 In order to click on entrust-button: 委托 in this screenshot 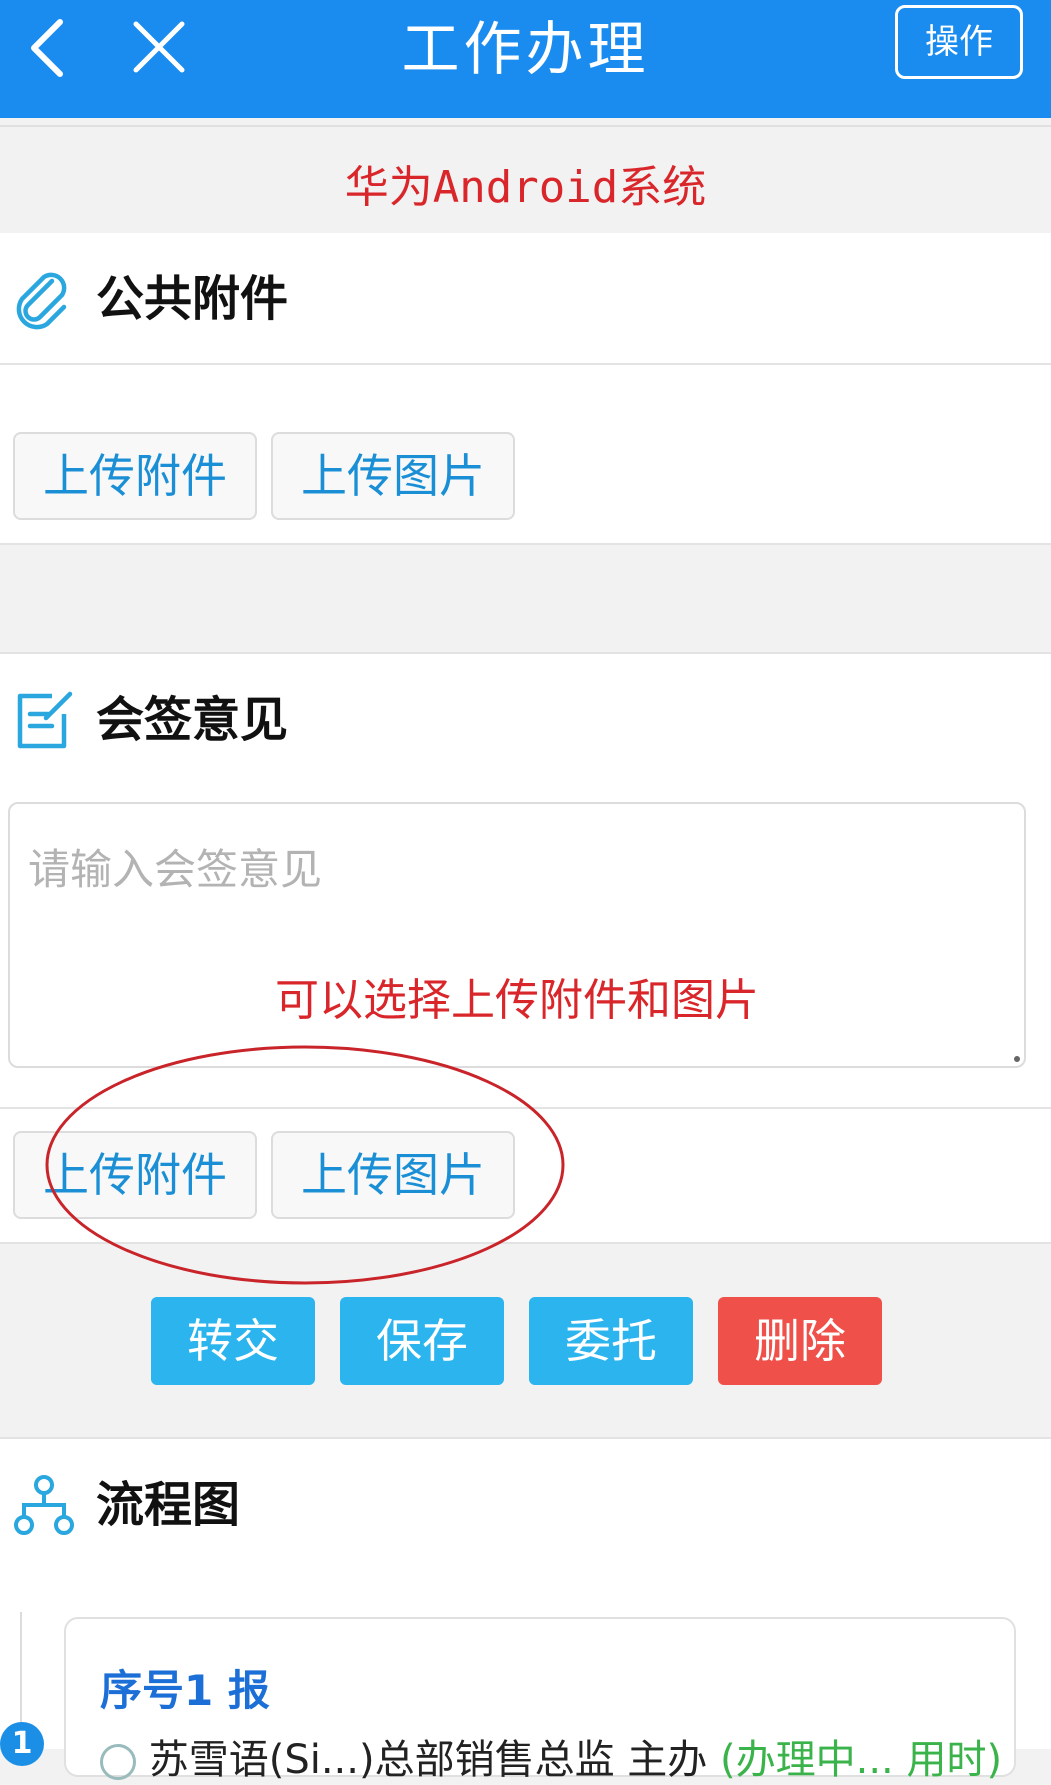, I will do `click(611, 1341)`.